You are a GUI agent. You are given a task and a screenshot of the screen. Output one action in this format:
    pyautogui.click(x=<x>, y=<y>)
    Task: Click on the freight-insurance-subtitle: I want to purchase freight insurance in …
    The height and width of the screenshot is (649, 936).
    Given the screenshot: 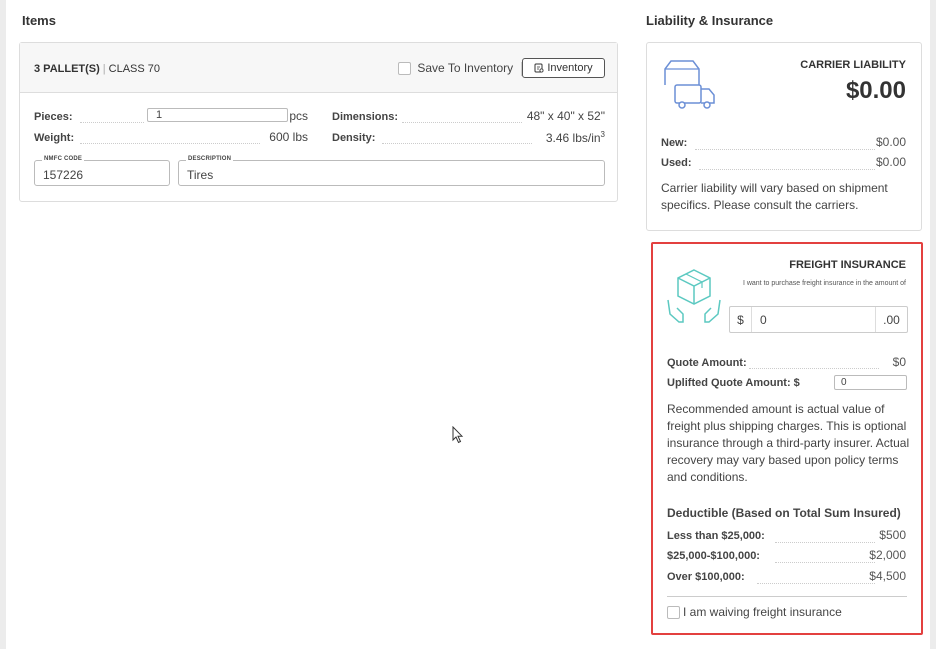 What is the action you would take?
    pyautogui.click(x=824, y=283)
    